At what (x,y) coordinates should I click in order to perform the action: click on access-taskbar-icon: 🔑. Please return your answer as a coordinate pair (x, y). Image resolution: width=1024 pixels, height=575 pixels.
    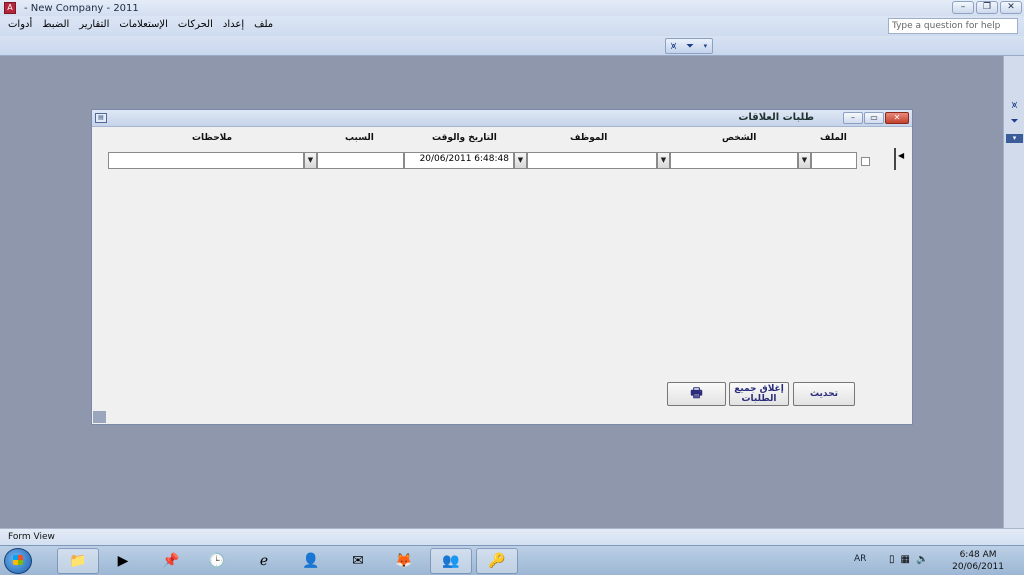
    Looking at the image, I should click on (497, 561).